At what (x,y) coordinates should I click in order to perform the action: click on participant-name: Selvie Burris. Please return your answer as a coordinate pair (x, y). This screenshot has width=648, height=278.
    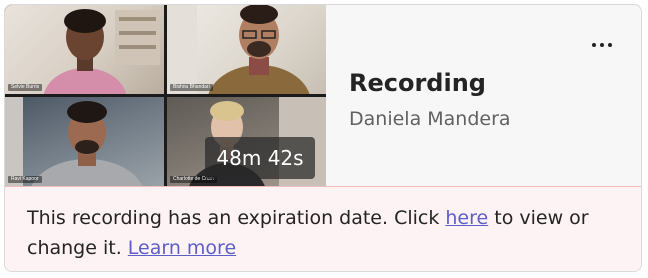
    Looking at the image, I should click on (25, 87).